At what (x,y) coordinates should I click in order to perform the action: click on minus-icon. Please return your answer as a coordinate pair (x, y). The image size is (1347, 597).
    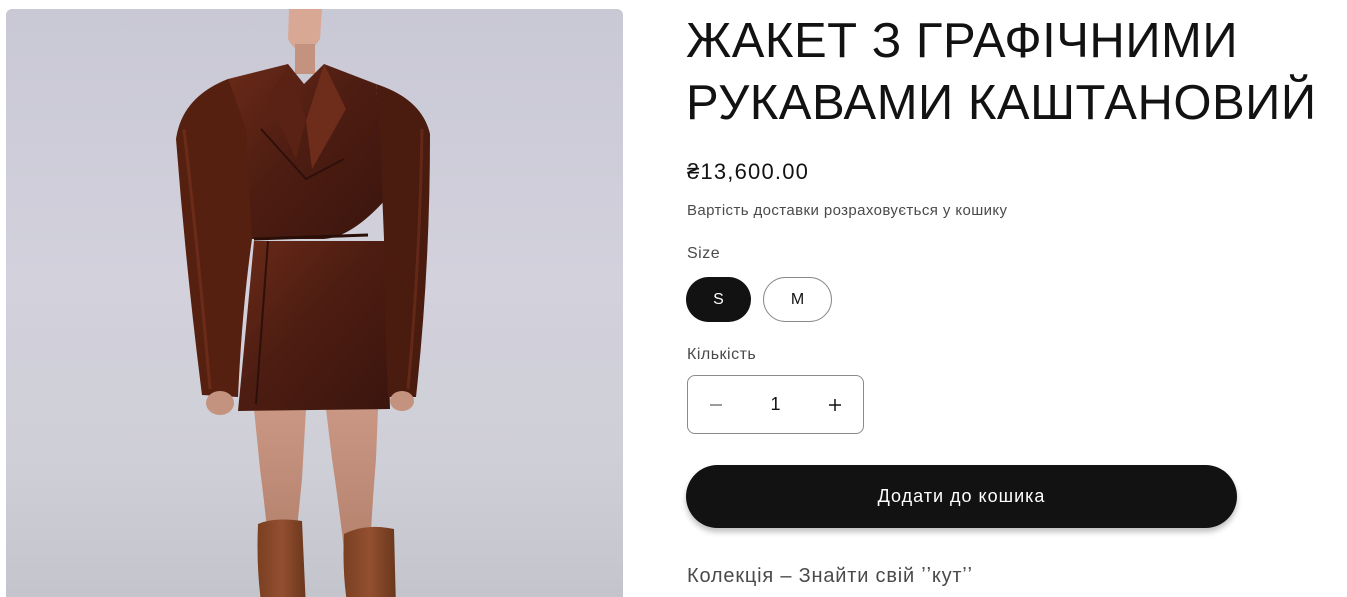
    Looking at the image, I should click on (716, 404).